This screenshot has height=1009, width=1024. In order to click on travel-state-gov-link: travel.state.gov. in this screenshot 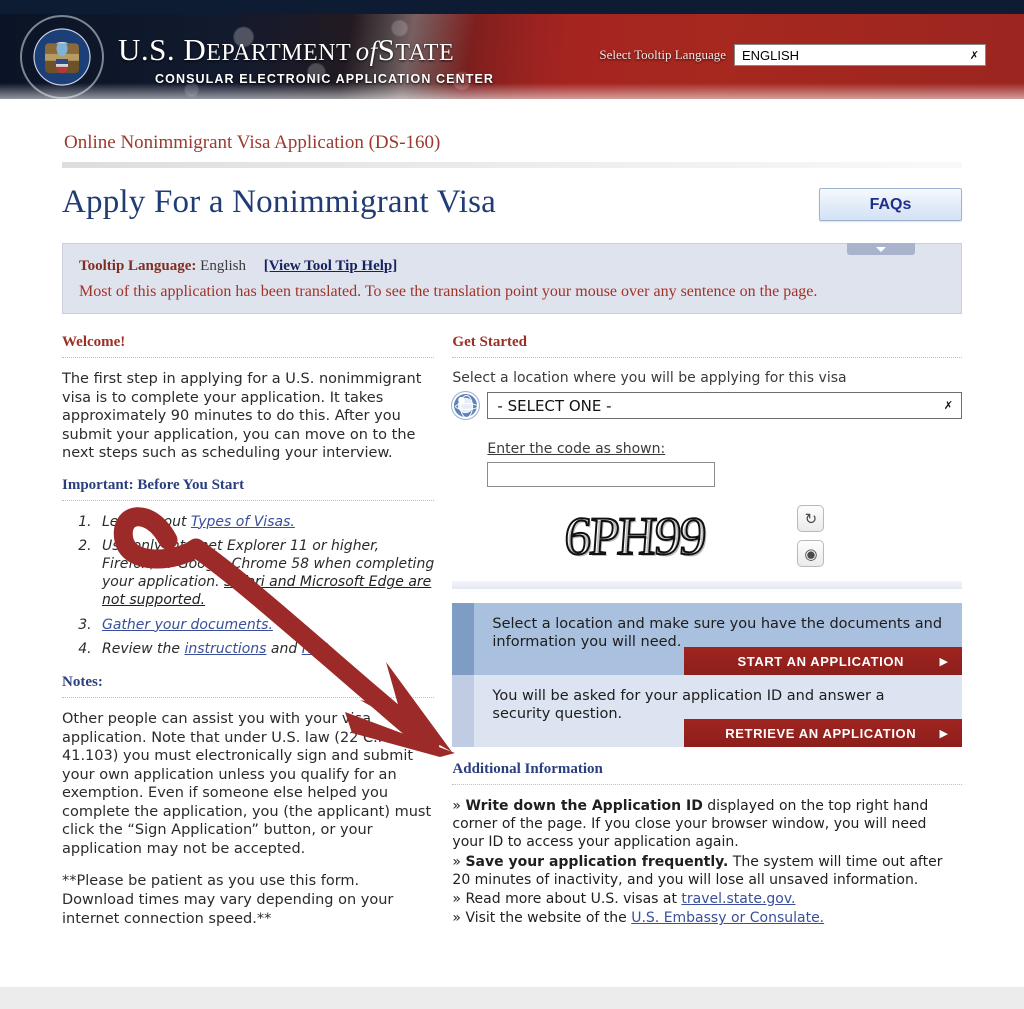, I will do `click(738, 899)`.